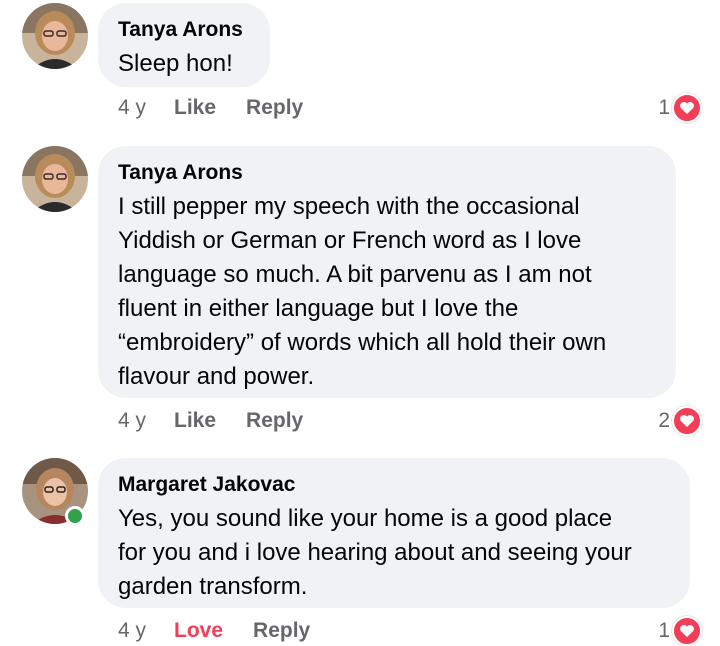 This screenshot has width=720, height=646. Describe the element at coordinates (184, 45) in the screenshot. I see `comment-bubble: Tanya Arons Sleep hon!` at that location.